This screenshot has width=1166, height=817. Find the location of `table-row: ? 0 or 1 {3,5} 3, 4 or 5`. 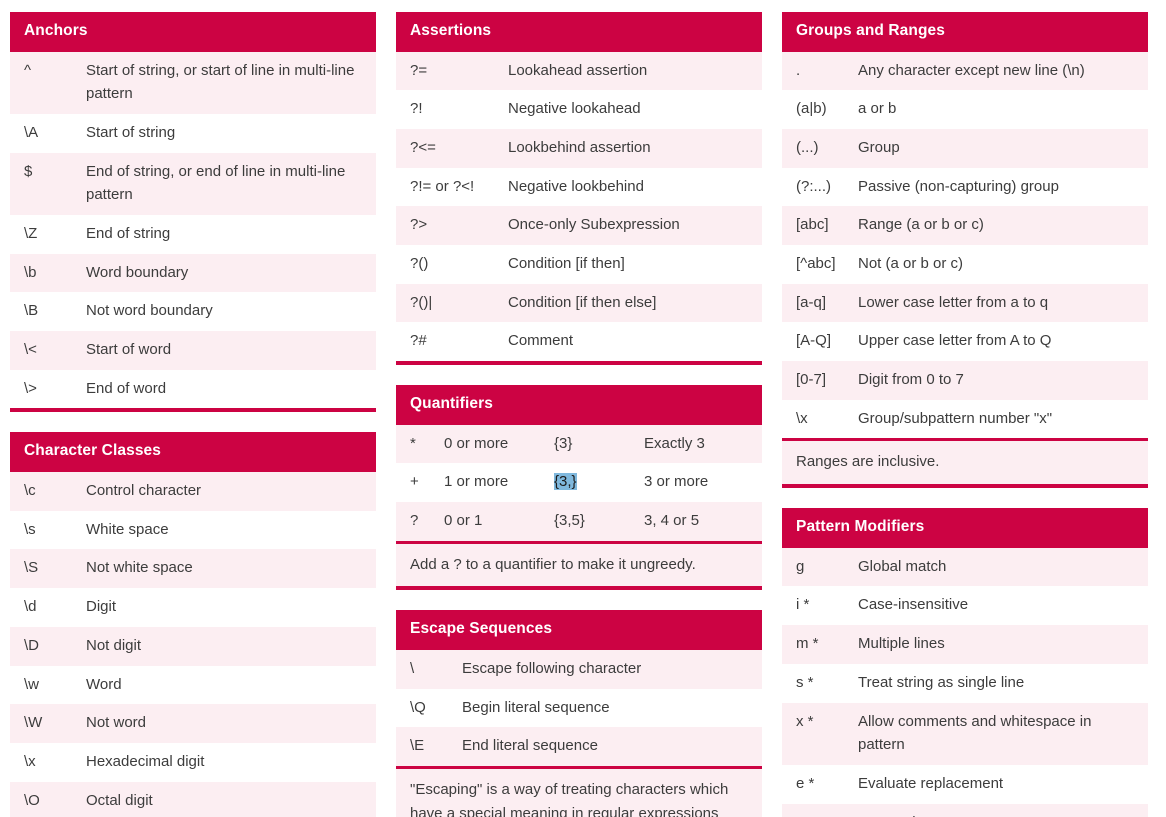

table-row: ? 0 or 1 {3,5} 3, 4 or 5 is located at coordinates (579, 521).